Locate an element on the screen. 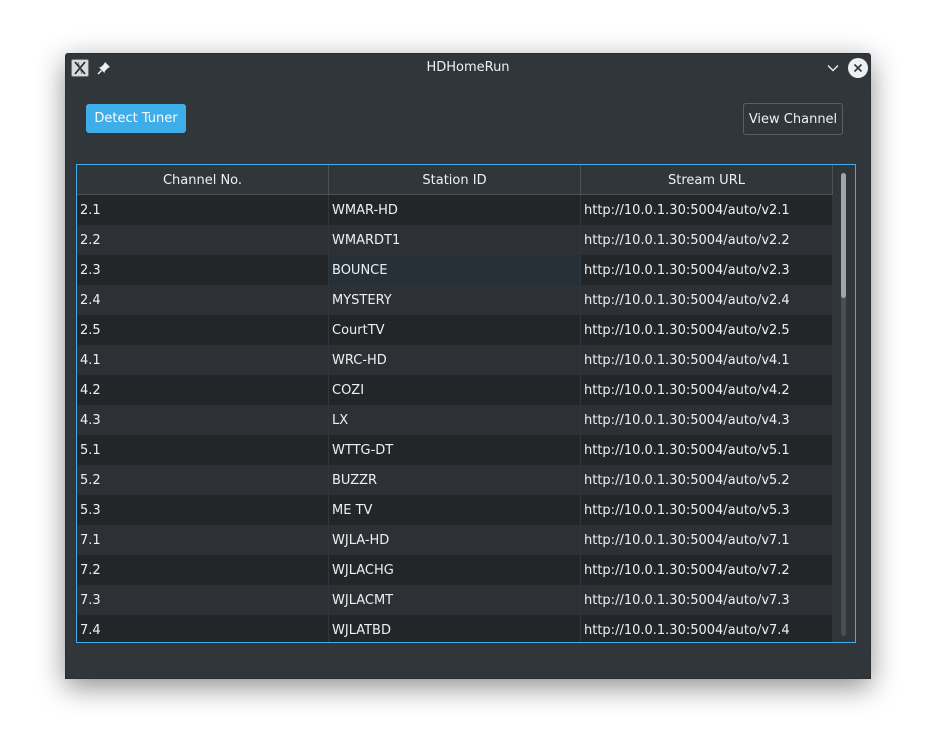  table-row: 5.2 BUZZR http://10.0.1.30:5004/auto/v5.2 is located at coordinates (455, 480).